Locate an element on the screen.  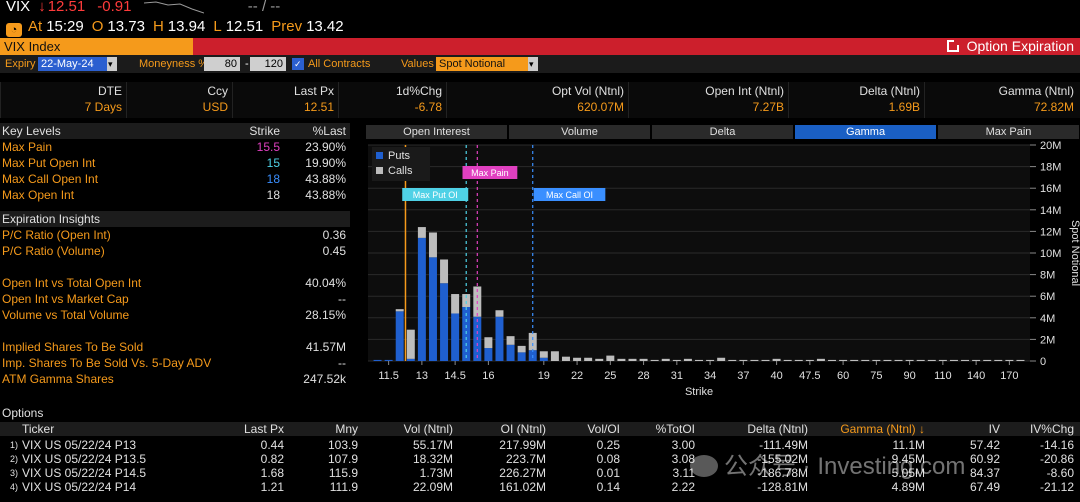
row-value: 0.36 is located at coordinates (334, 235).